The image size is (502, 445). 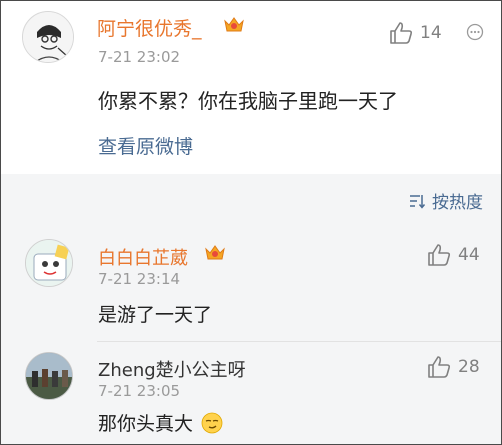 What do you see at coordinates (251, 200) in the screenshot?
I see `sort-bar: 按热度` at bounding box center [251, 200].